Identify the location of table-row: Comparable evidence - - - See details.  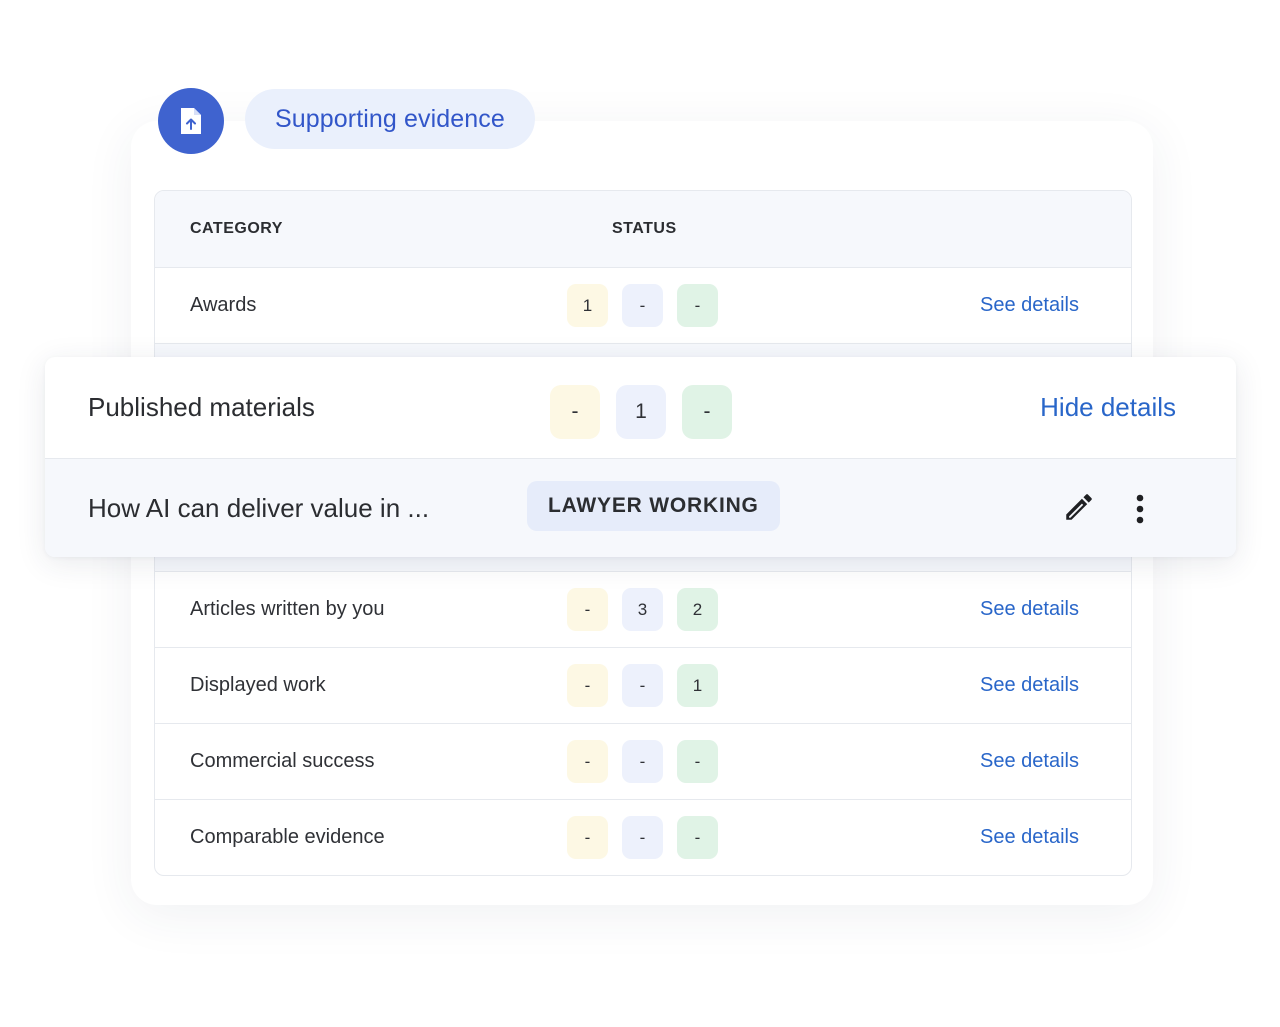
(643, 837).